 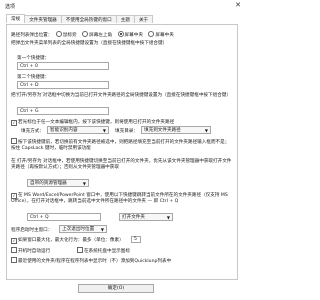 I want to click on radio-topleft-icon, so click(x=85, y=34).